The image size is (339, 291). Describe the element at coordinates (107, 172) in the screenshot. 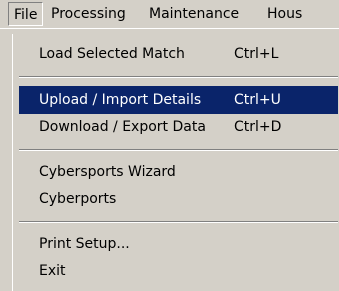

I see `menu-item-label: Cybersports Wizard` at that location.